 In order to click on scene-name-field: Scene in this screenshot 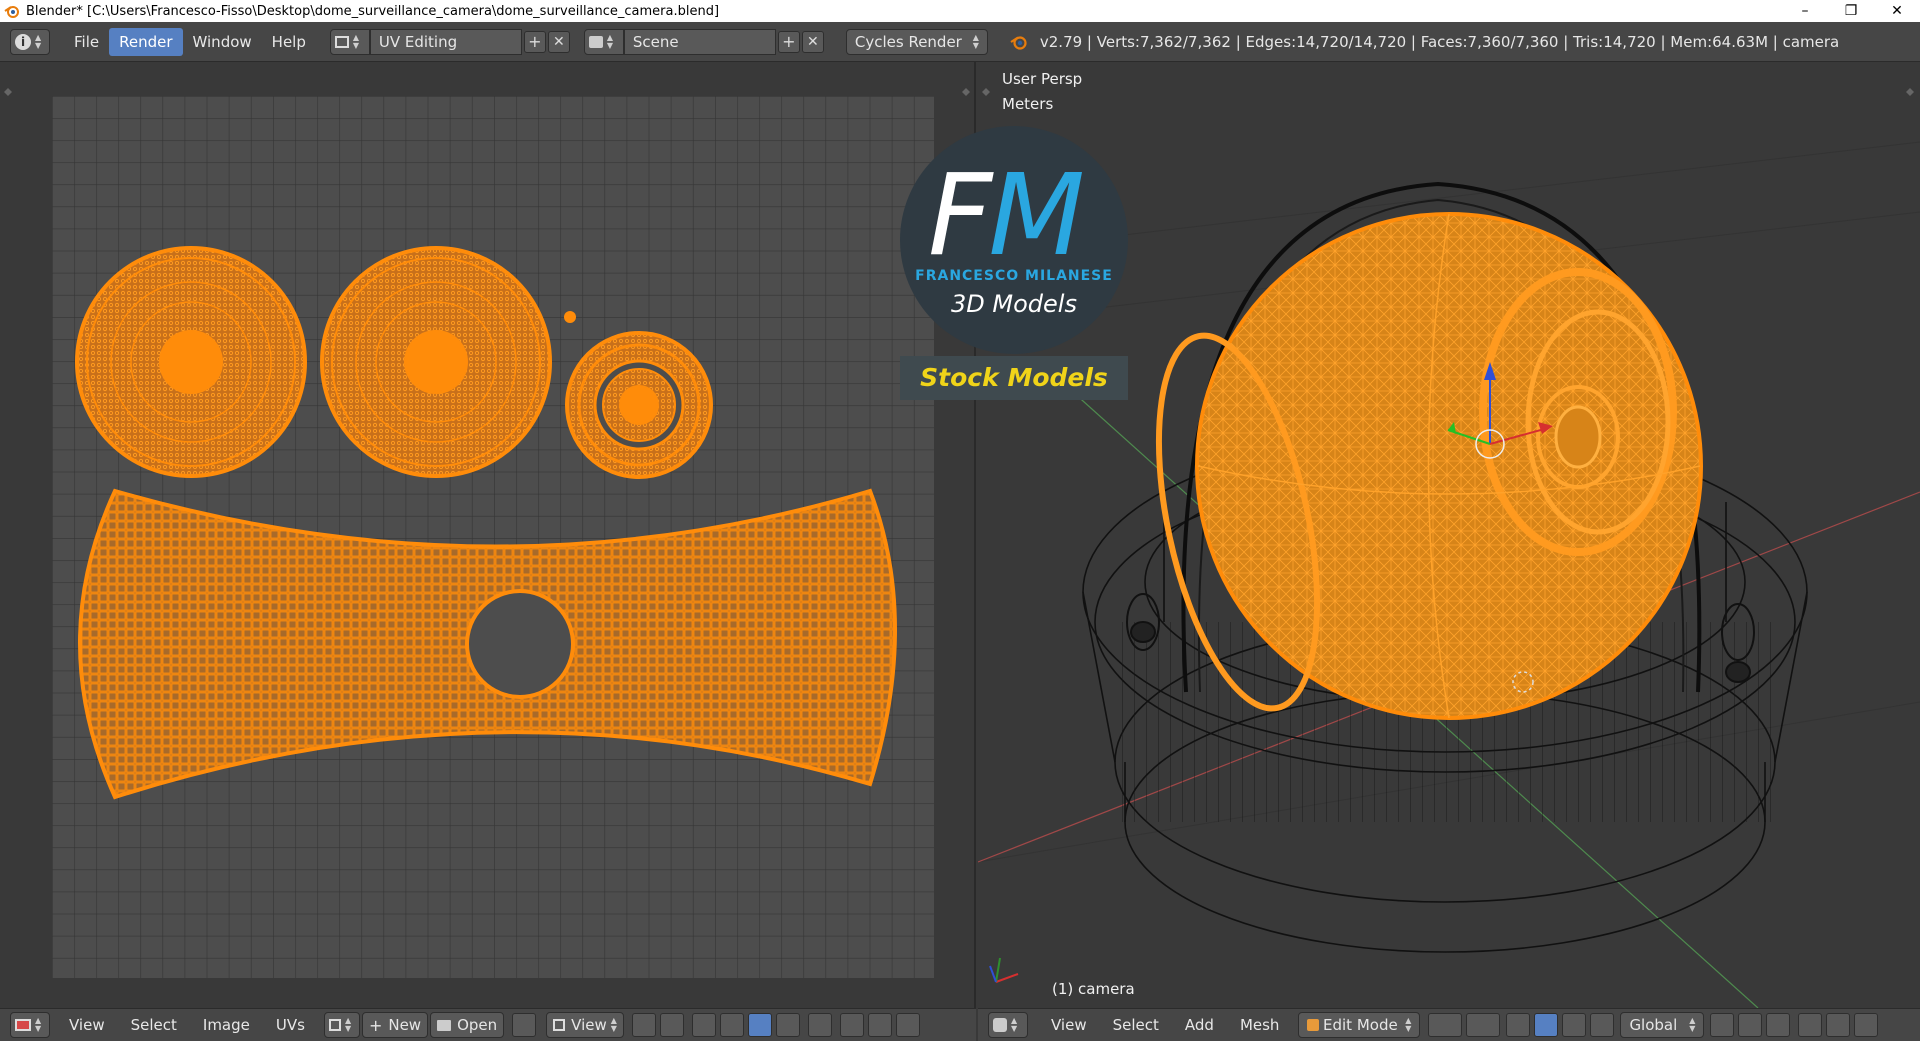, I will do `click(699, 41)`.